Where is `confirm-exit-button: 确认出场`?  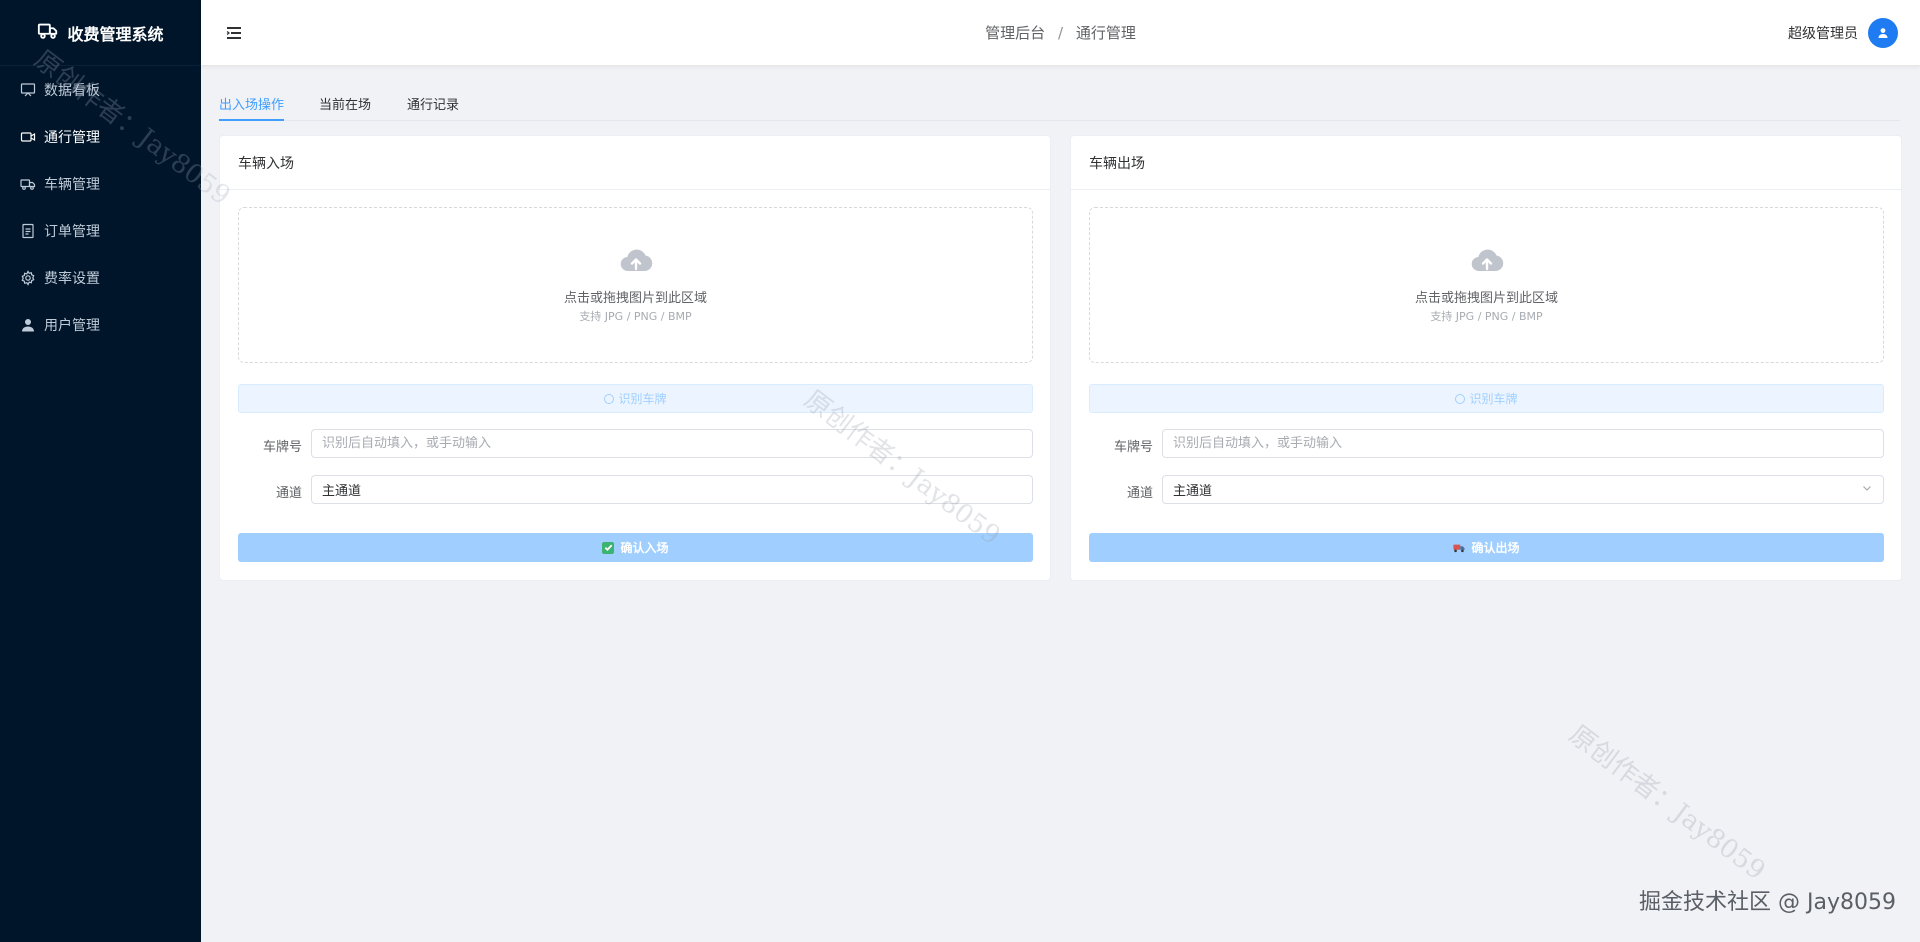 confirm-exit-button: 确认出场 is located at coordinates (1486, 547).